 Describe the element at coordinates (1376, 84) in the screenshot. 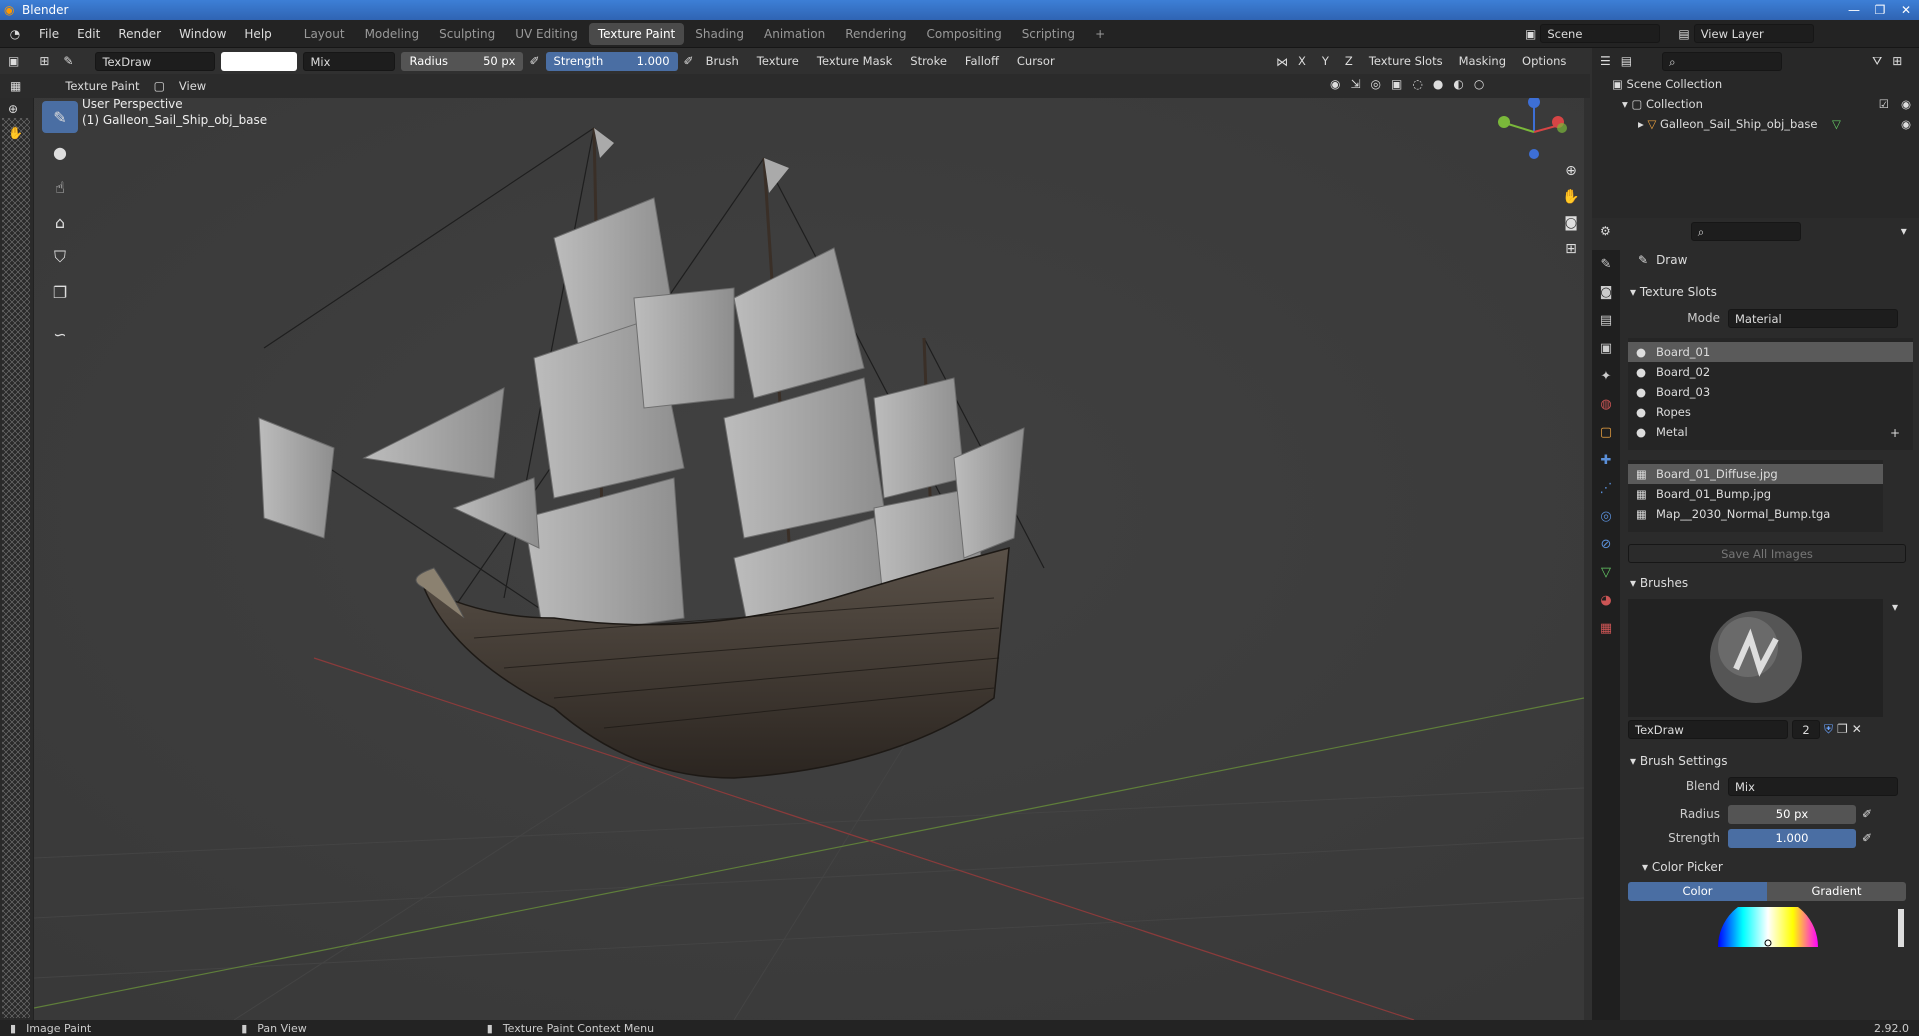

I see `overlay-icon: ◎` at that location.